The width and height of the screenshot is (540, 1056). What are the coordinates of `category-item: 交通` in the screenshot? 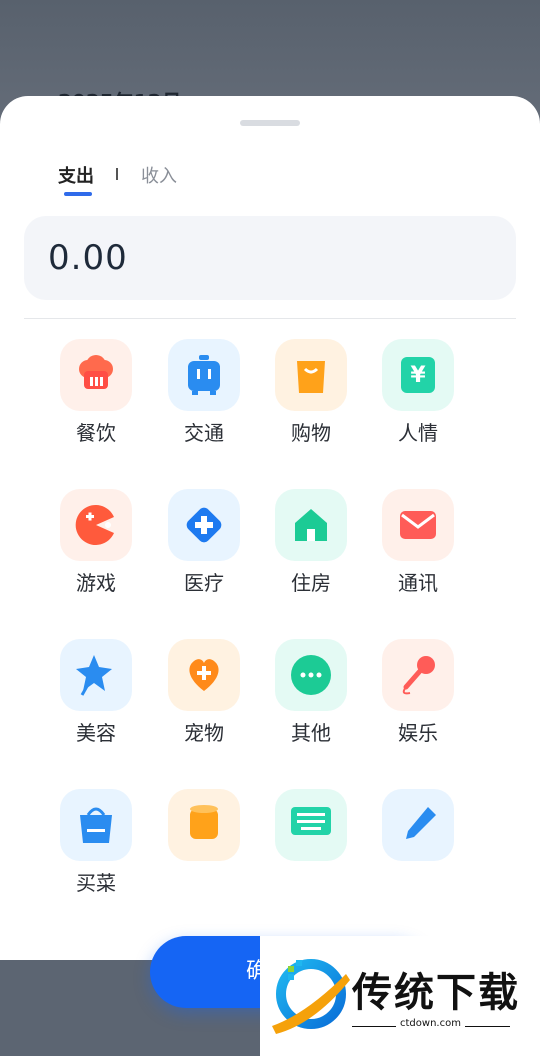 It's located at (204, 392).